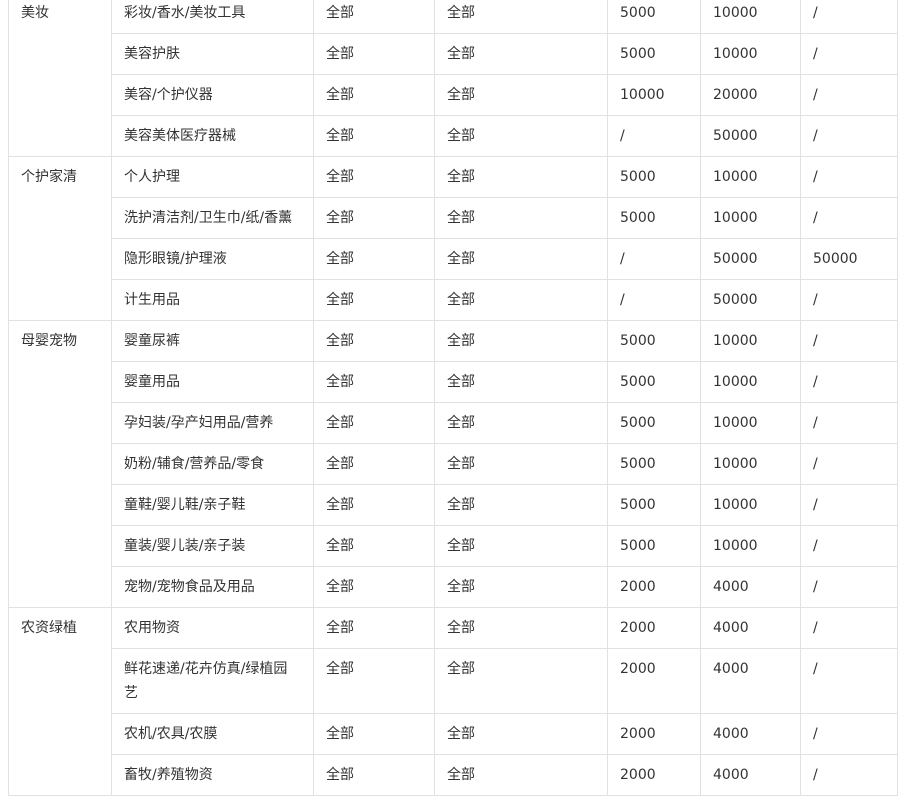  Describe the element at coordinates (453, 136) in the screenshot. I see `table-row: 美容美体医疗器械 全部 全部/50000/` at that location.